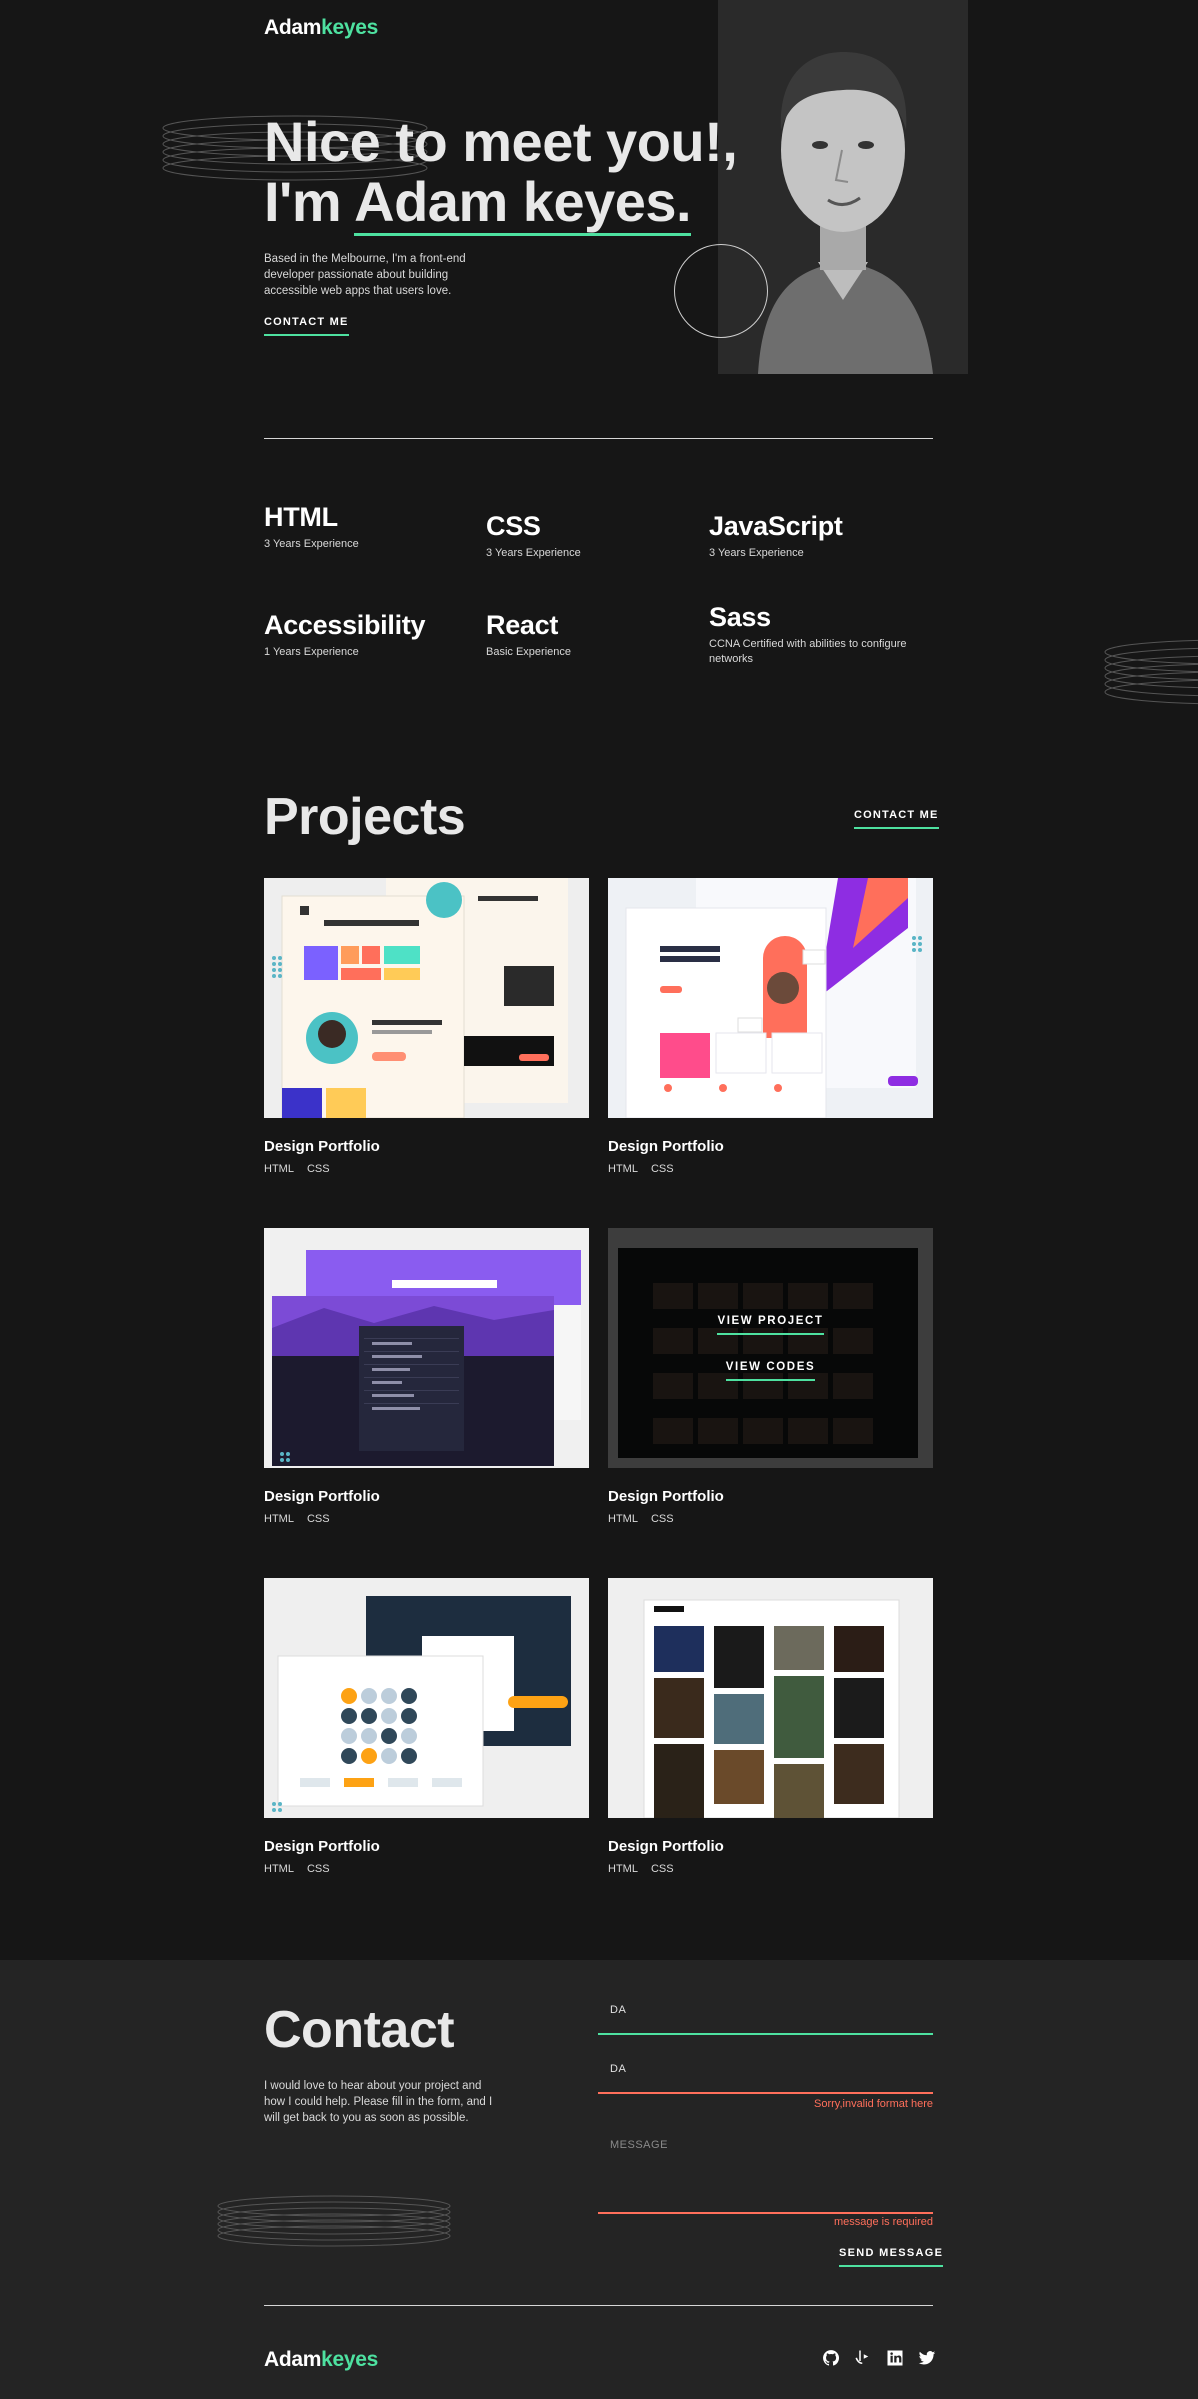  I want to click on logo: Adamkeyes, so click(321, 28).